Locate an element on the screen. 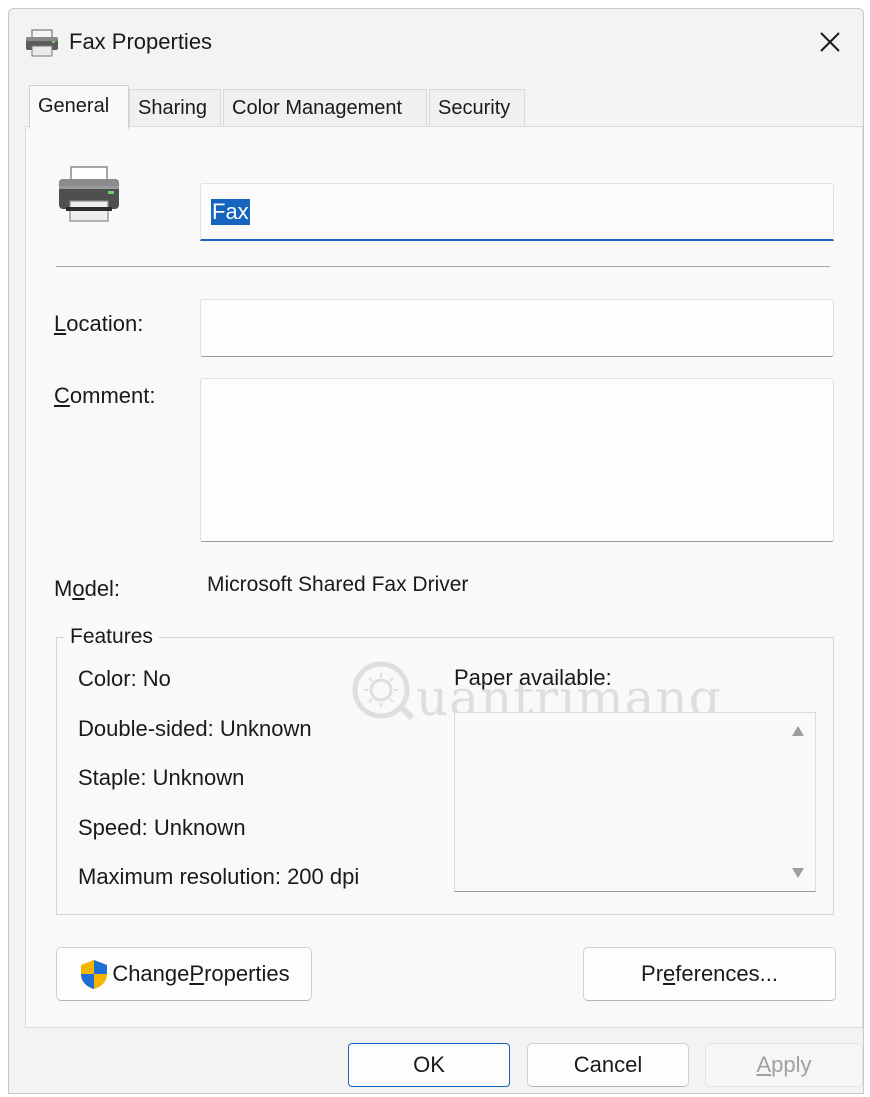 This screenshot has height=1097, width=870. apply-button: Apply is located at coordinates (784, 1065).